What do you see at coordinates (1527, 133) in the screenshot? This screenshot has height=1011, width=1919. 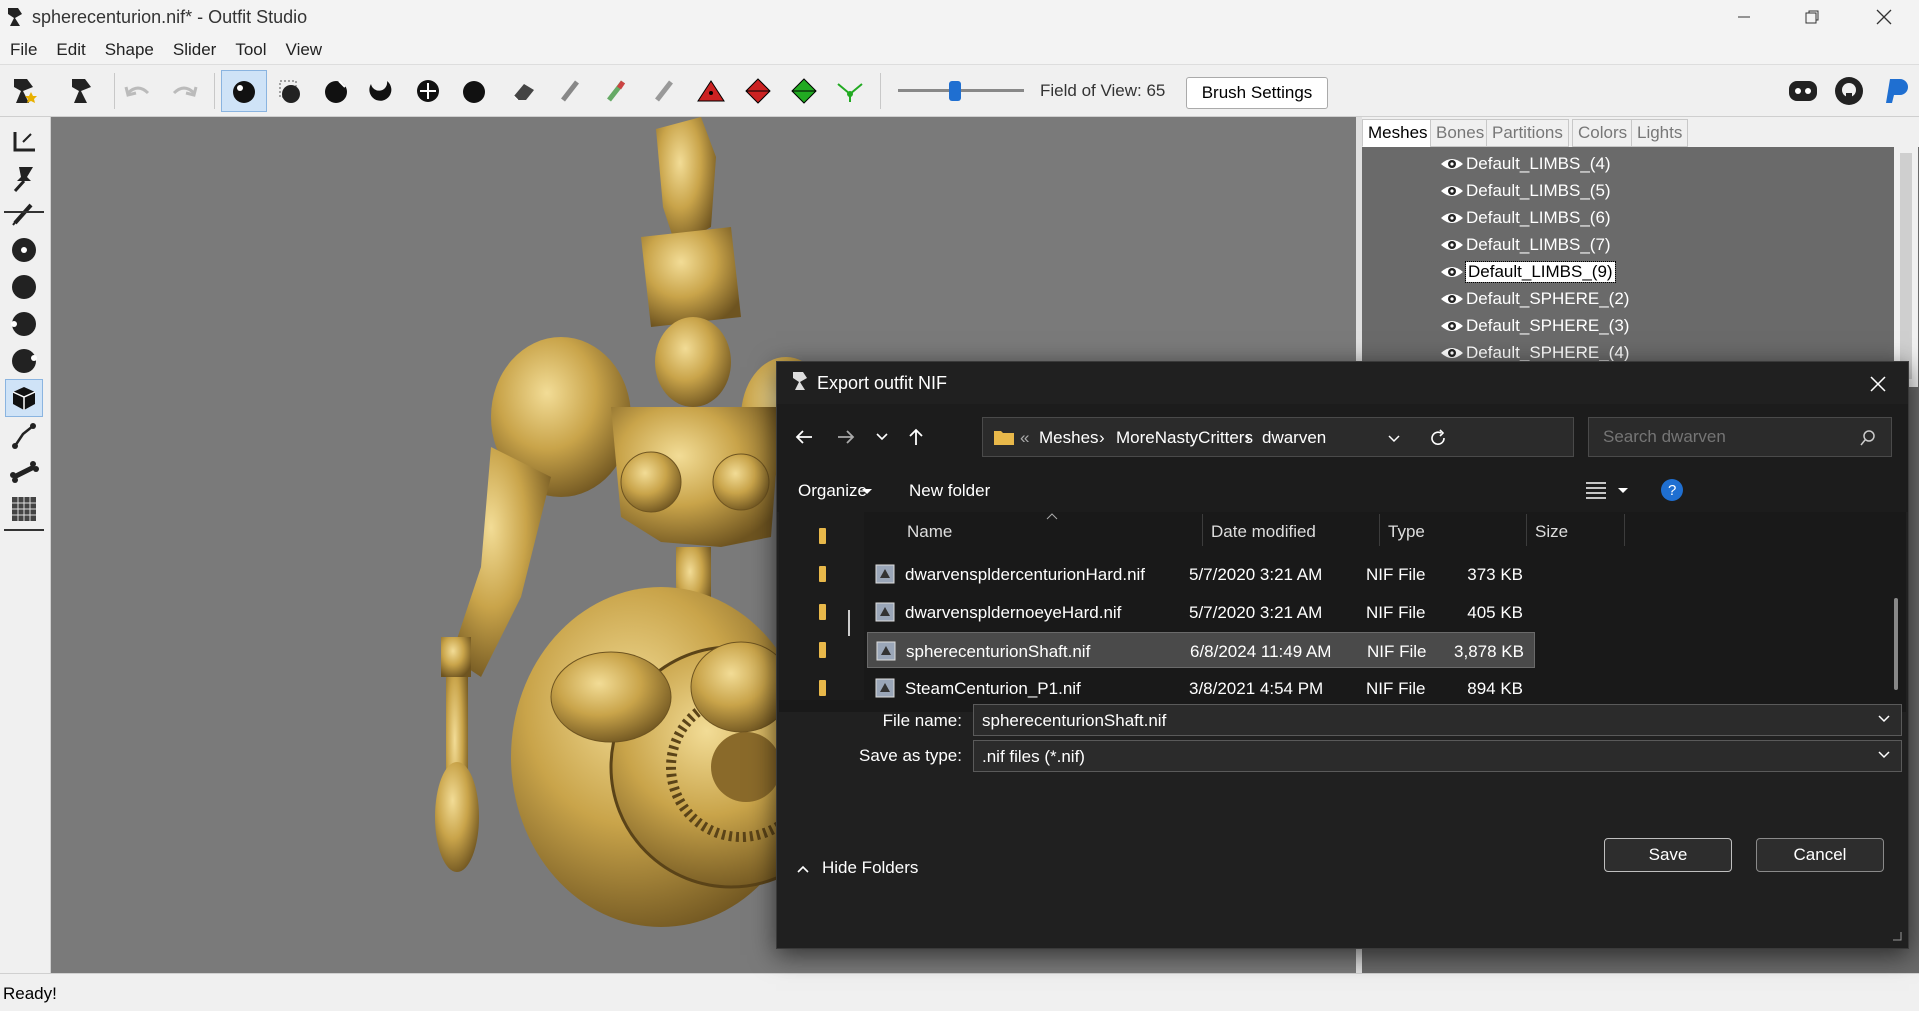 I see `tab-partitions: Partitions` at bounding box center [1527, 133].